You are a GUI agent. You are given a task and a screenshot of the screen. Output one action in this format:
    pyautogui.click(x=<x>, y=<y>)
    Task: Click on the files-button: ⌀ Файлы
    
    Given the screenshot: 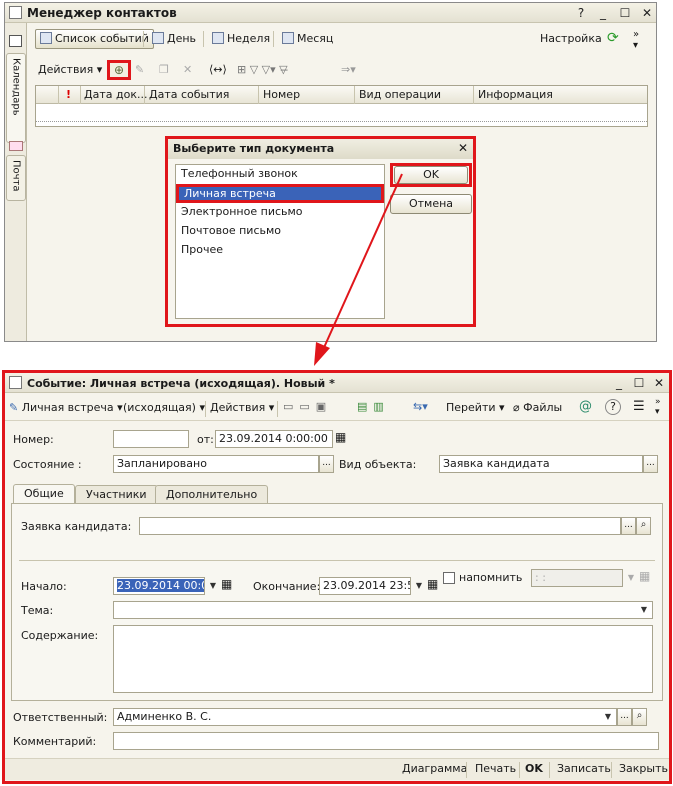 What is the action you would take?
    pyautogui.click(x=537, y=407)
    